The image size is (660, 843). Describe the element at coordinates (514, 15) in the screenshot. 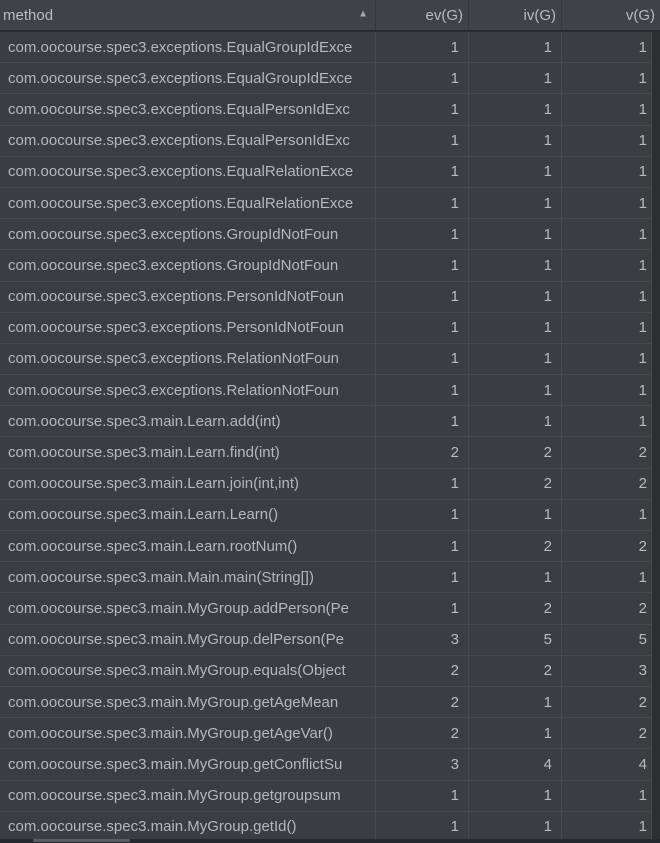

I see `column-header-iv: iv(G)` at that location.